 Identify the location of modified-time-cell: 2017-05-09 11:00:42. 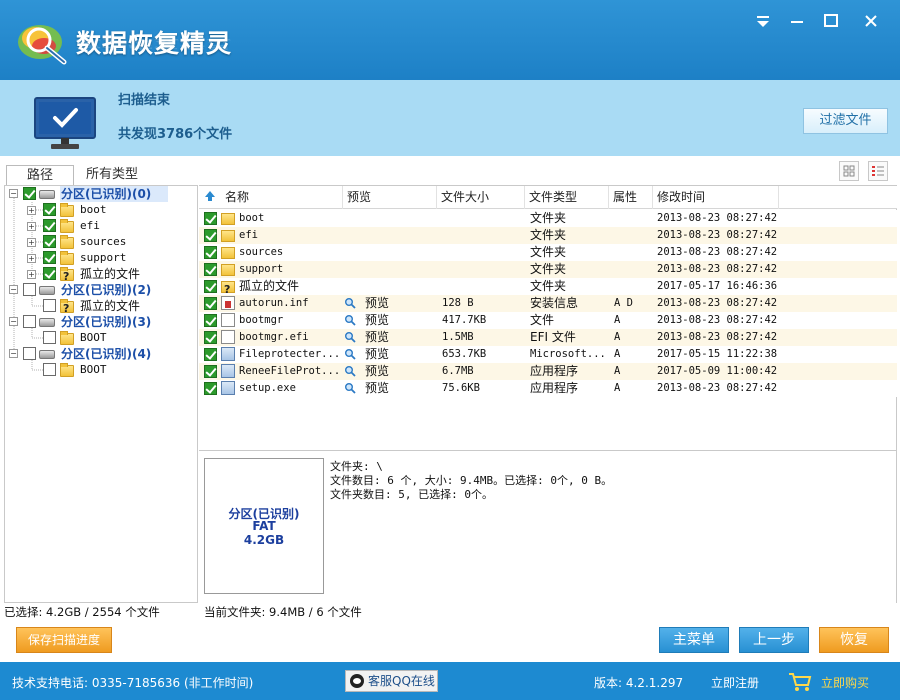
(717, 371).